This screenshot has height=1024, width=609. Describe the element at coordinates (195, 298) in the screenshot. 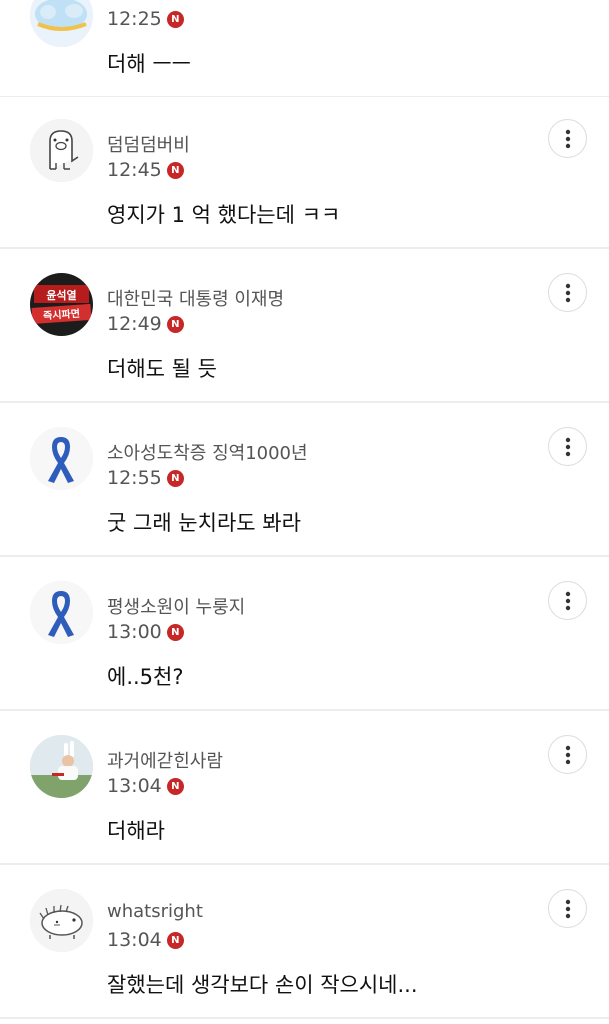

I see `comment-author: 대한민국 대통령 이재명` at that location.